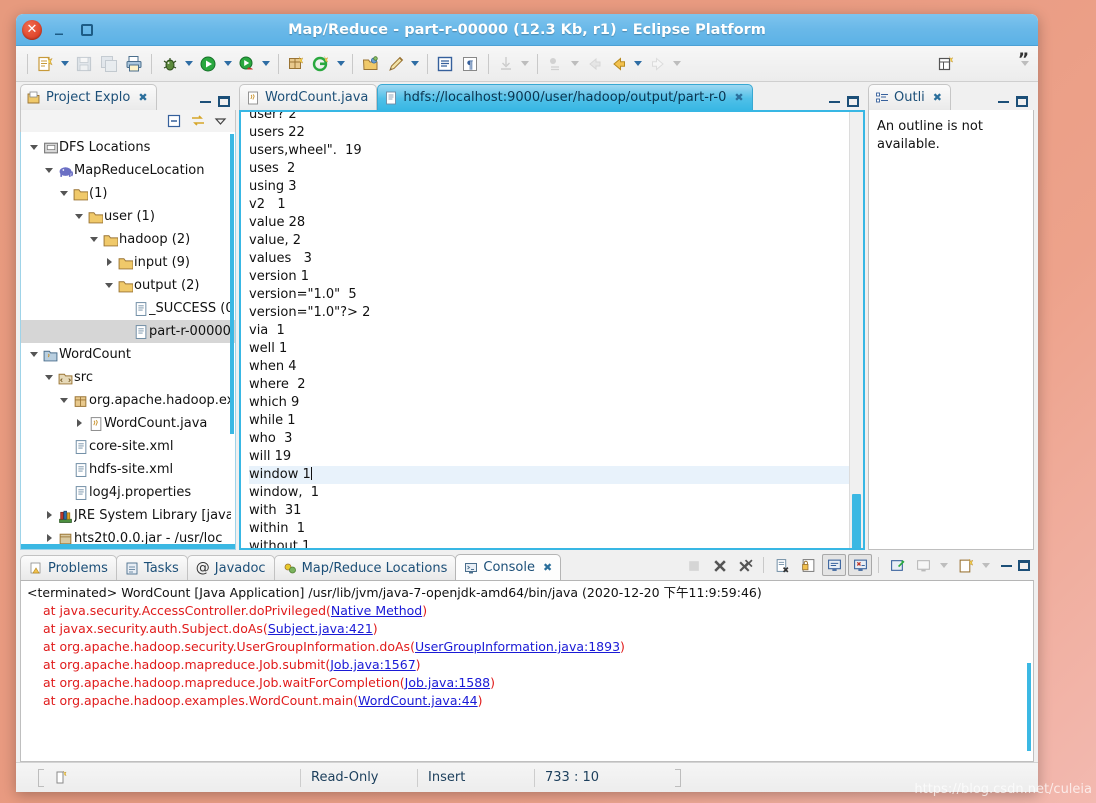  I want to click on console-minimize-button, so click(1006, 565).